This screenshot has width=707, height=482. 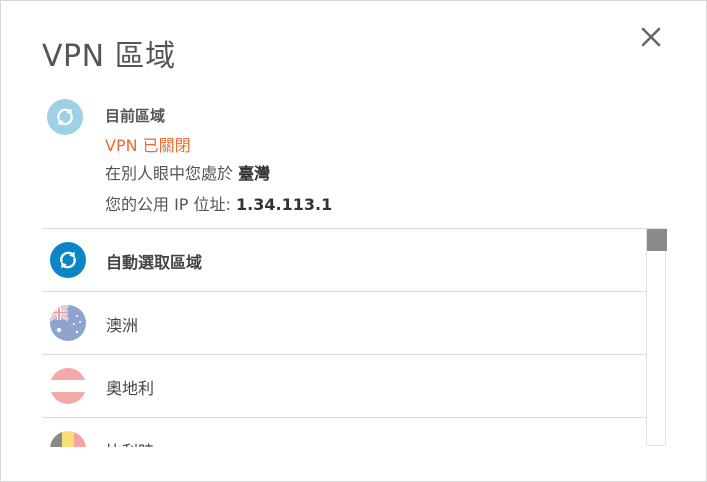 I want to click on scrollbar-thumb, so click(x=657, y=240).